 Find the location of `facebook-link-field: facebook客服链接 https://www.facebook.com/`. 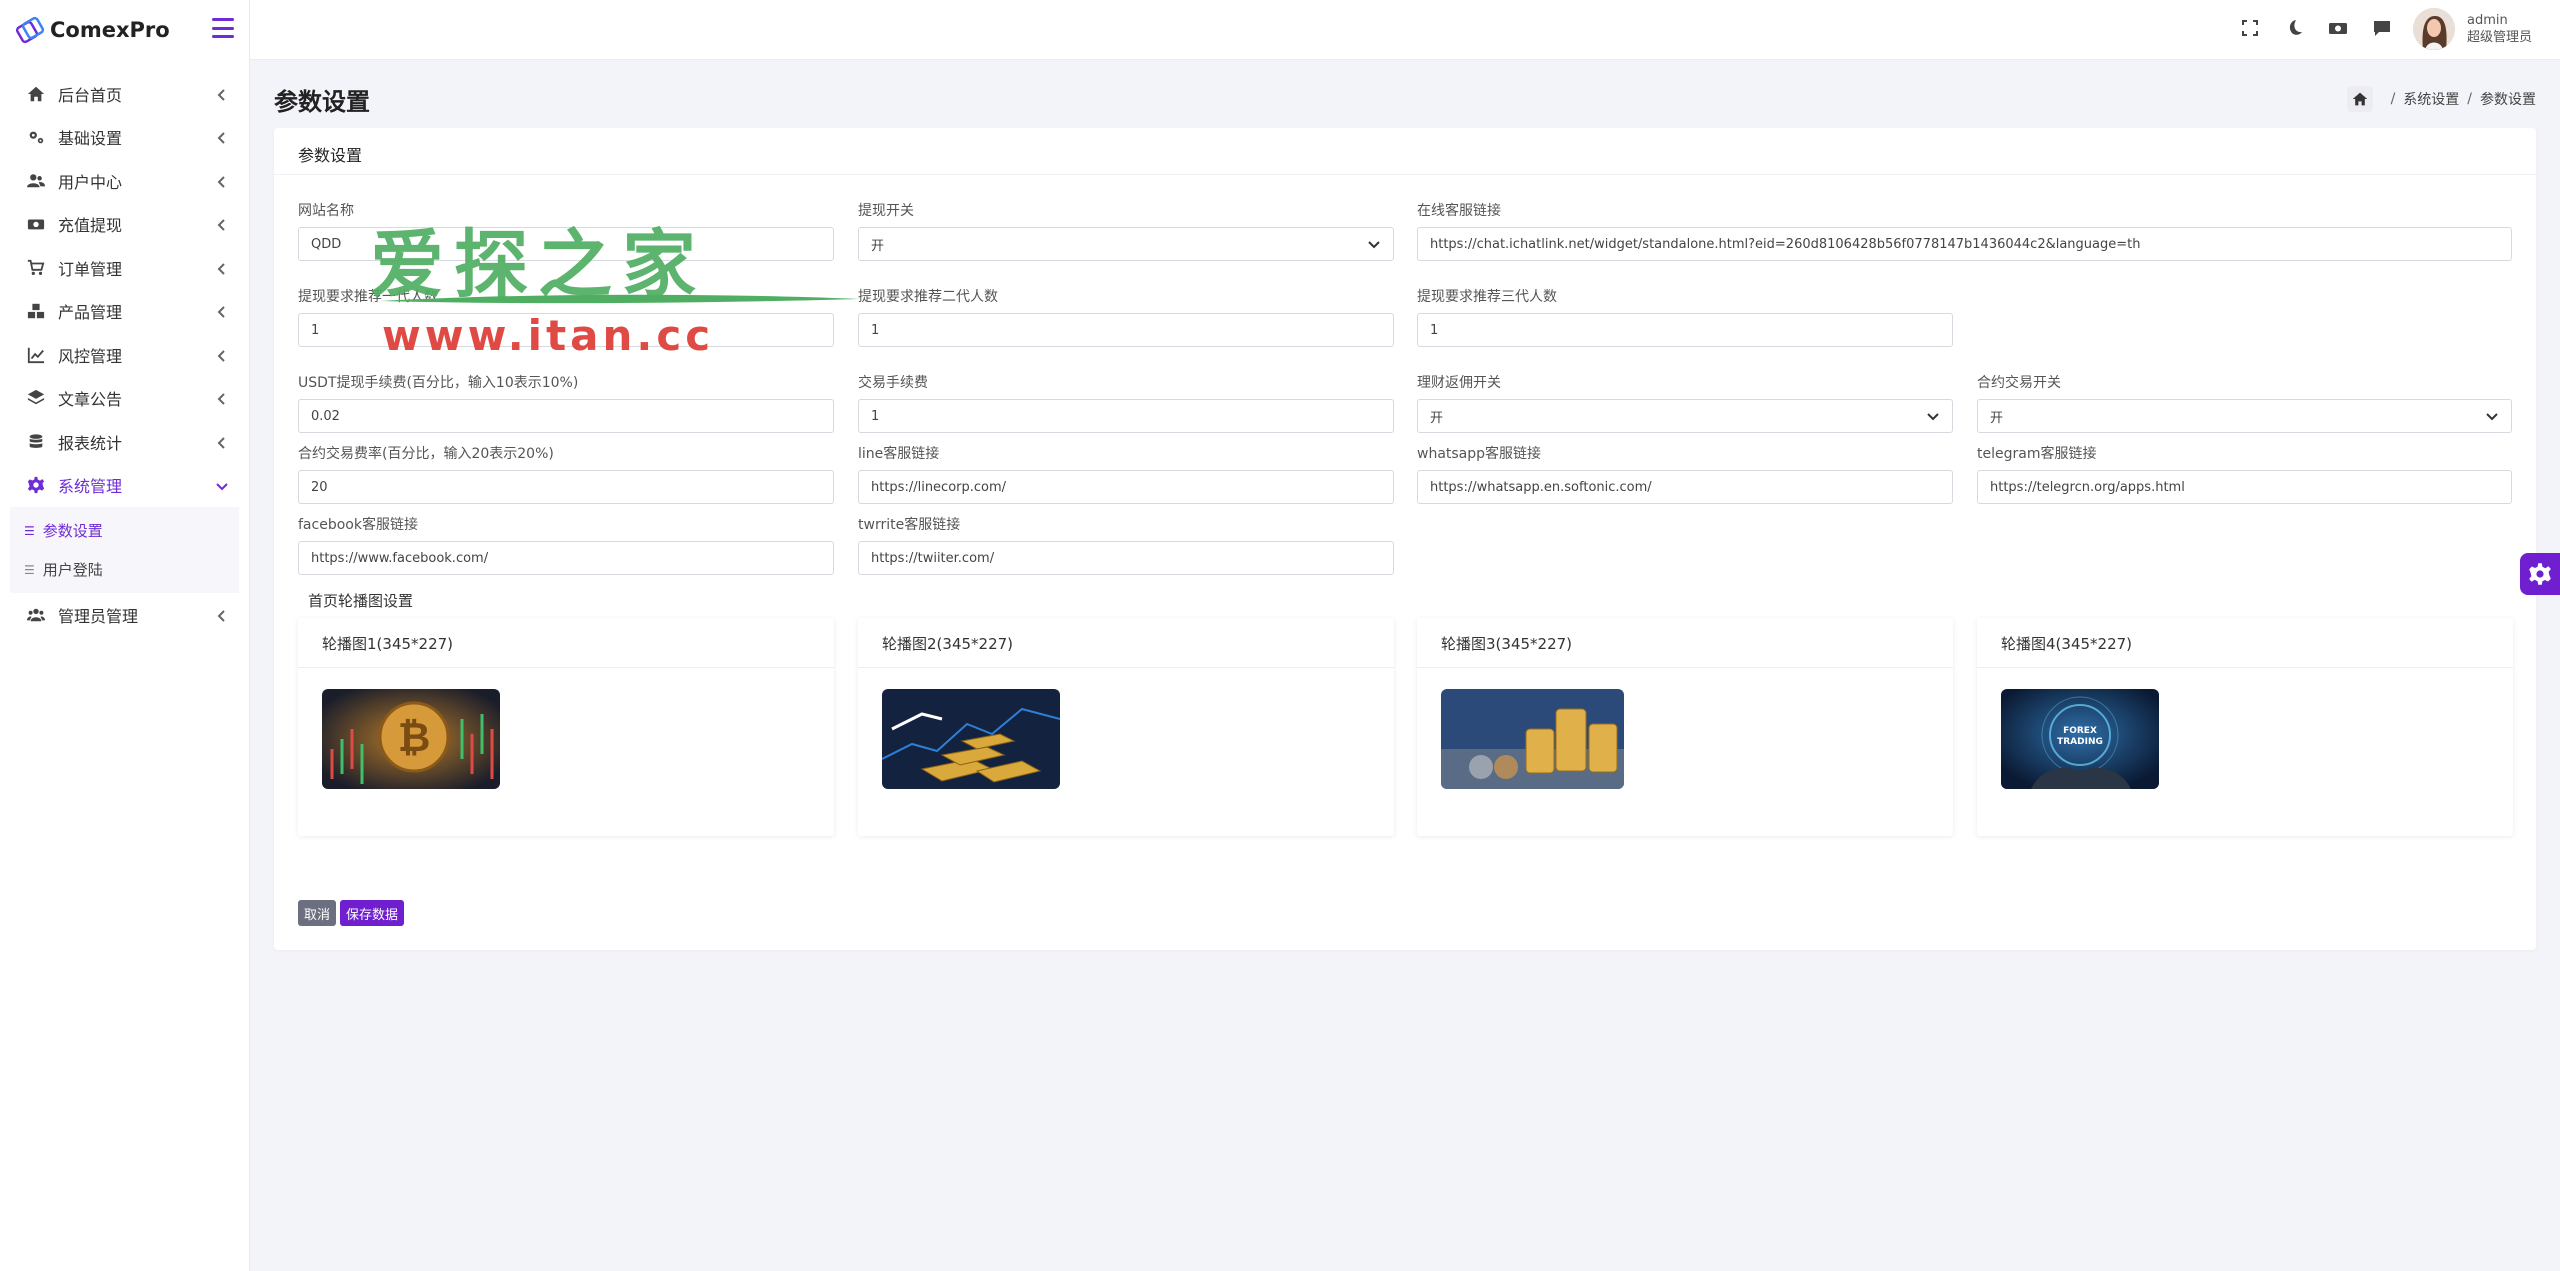

facebook-link-field: facebook客服链接 https://www.facebook.com/ is located at coordinates (566, 545).